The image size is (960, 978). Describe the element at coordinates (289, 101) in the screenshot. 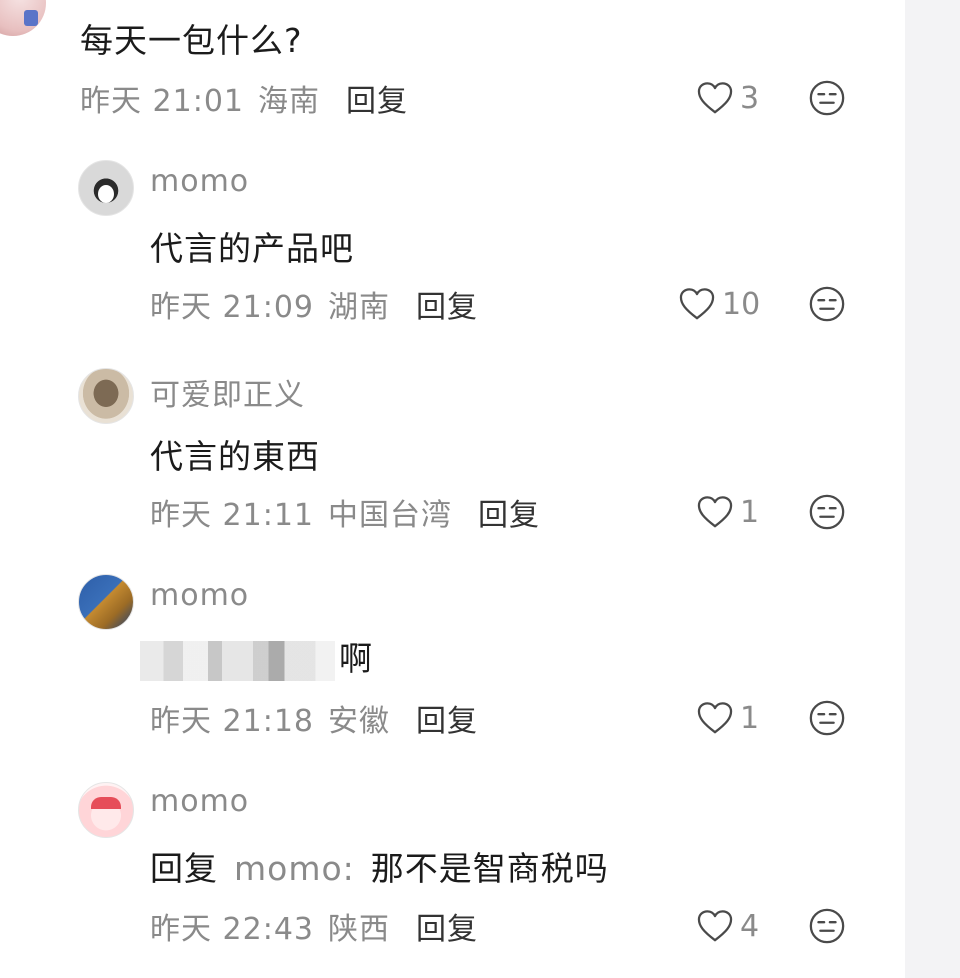

I see `comment-location: 海南` at that location.